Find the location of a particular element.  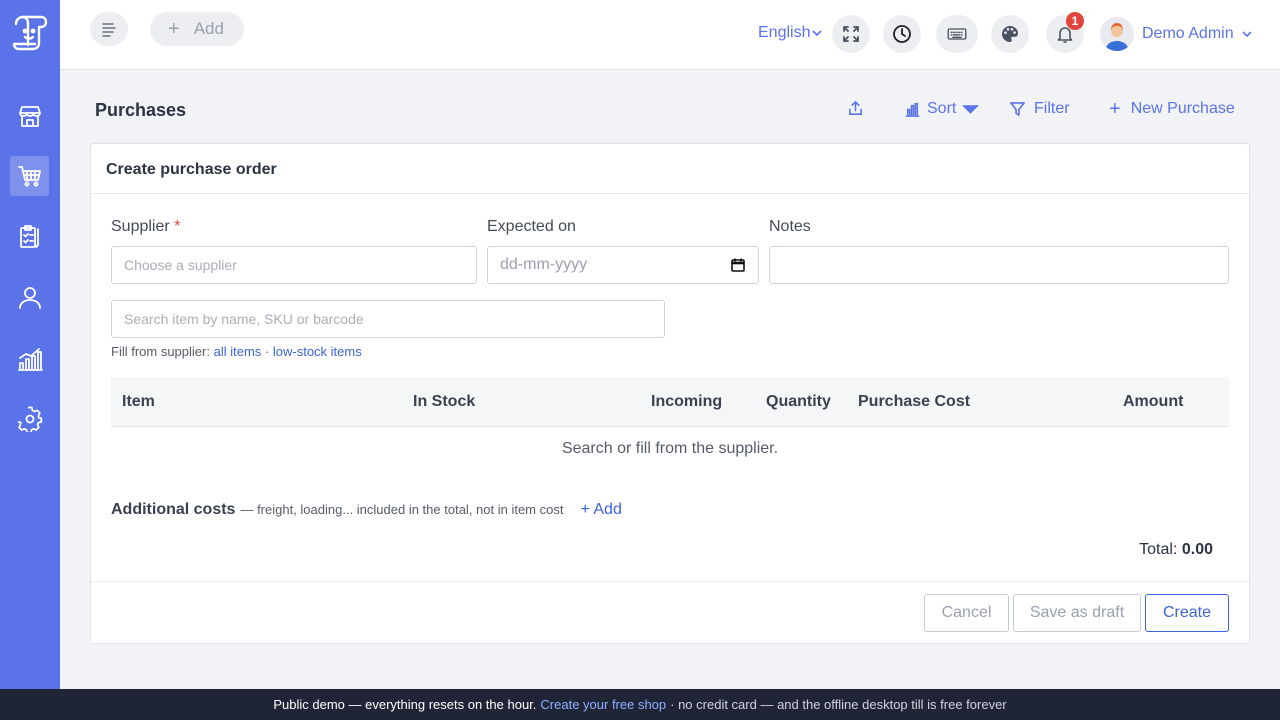

column-header: Item is located at coordinates (138, 401).